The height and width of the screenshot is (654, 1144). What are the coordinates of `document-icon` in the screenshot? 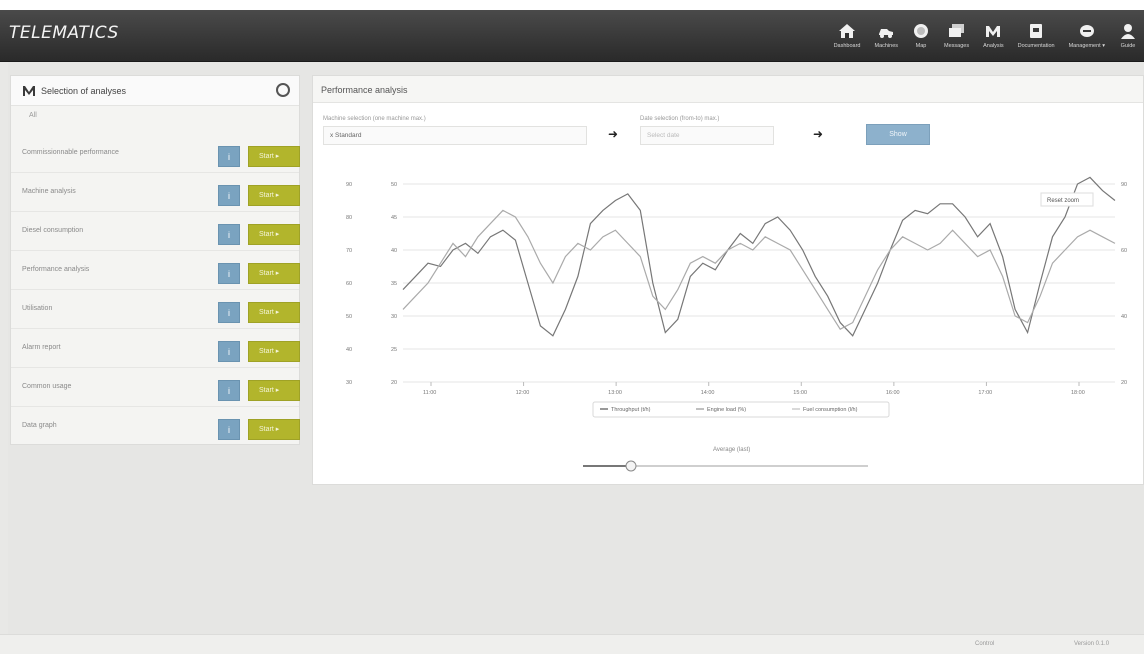 It's located at (1036, 31).